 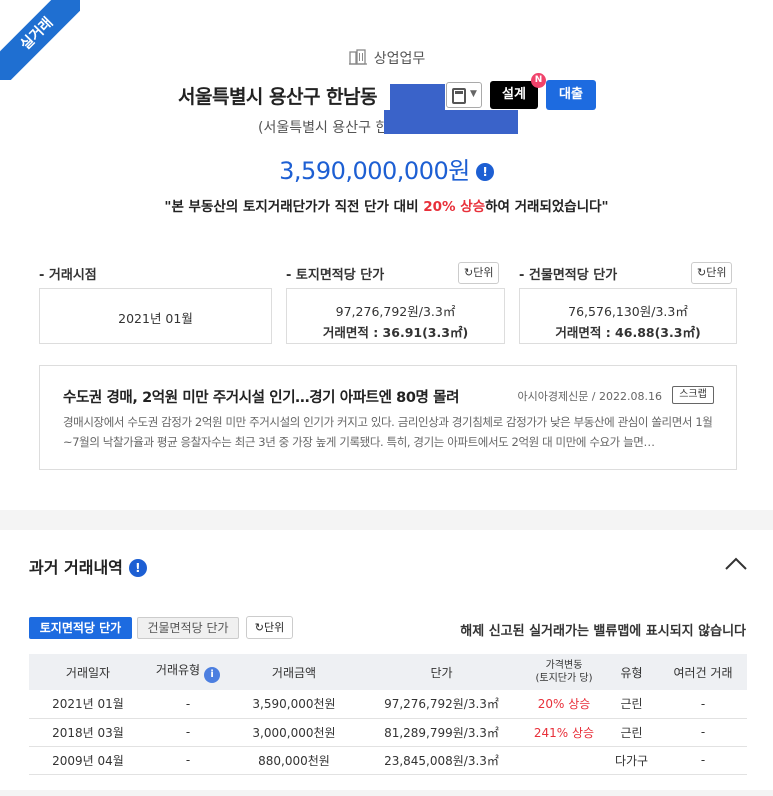 I want to click on building-icon, so click(x=357, y=57).